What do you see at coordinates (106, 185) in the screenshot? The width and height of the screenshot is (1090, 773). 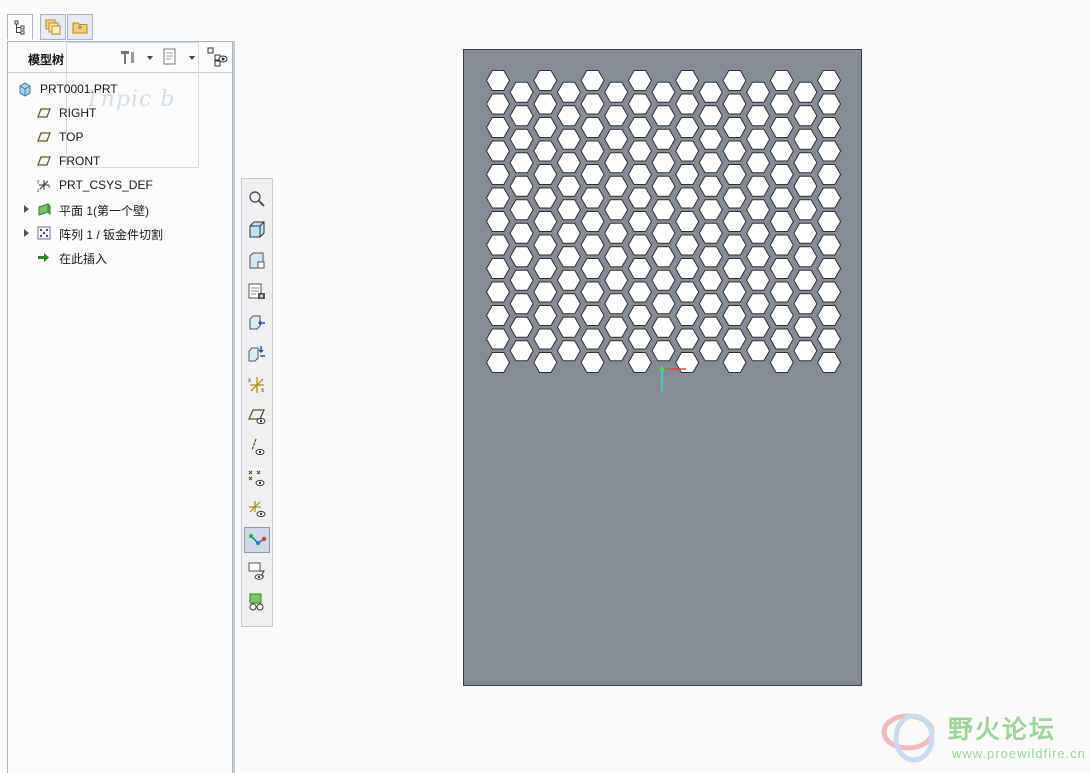 I see `tree-node-label: PRT_CSYS_DEF` at bounding box center [106, 185].